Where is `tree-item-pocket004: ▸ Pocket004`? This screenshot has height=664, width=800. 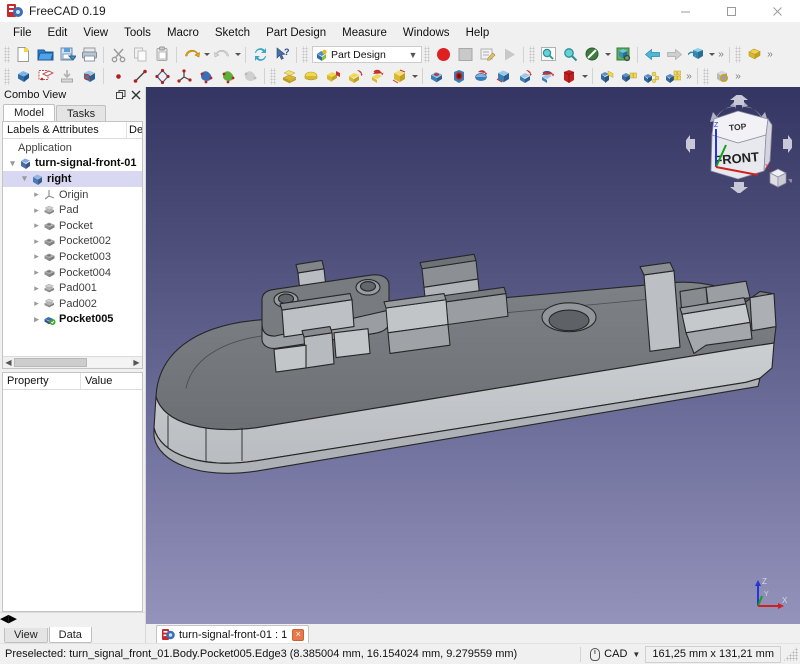
tree-item-pocket004: ▸ Pocket004 is located at coordinates (72, 273).